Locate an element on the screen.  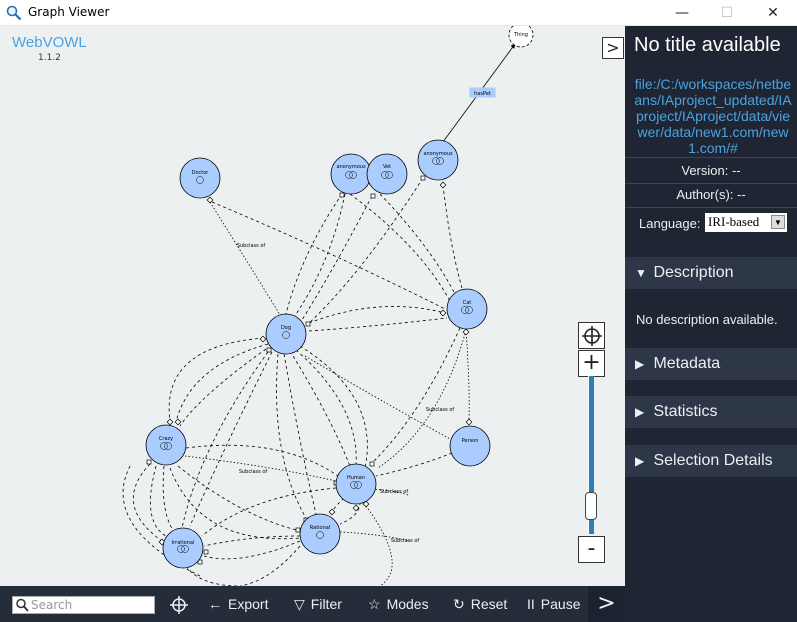
maximize-button: ☐ is located at coordinates (727, 13).